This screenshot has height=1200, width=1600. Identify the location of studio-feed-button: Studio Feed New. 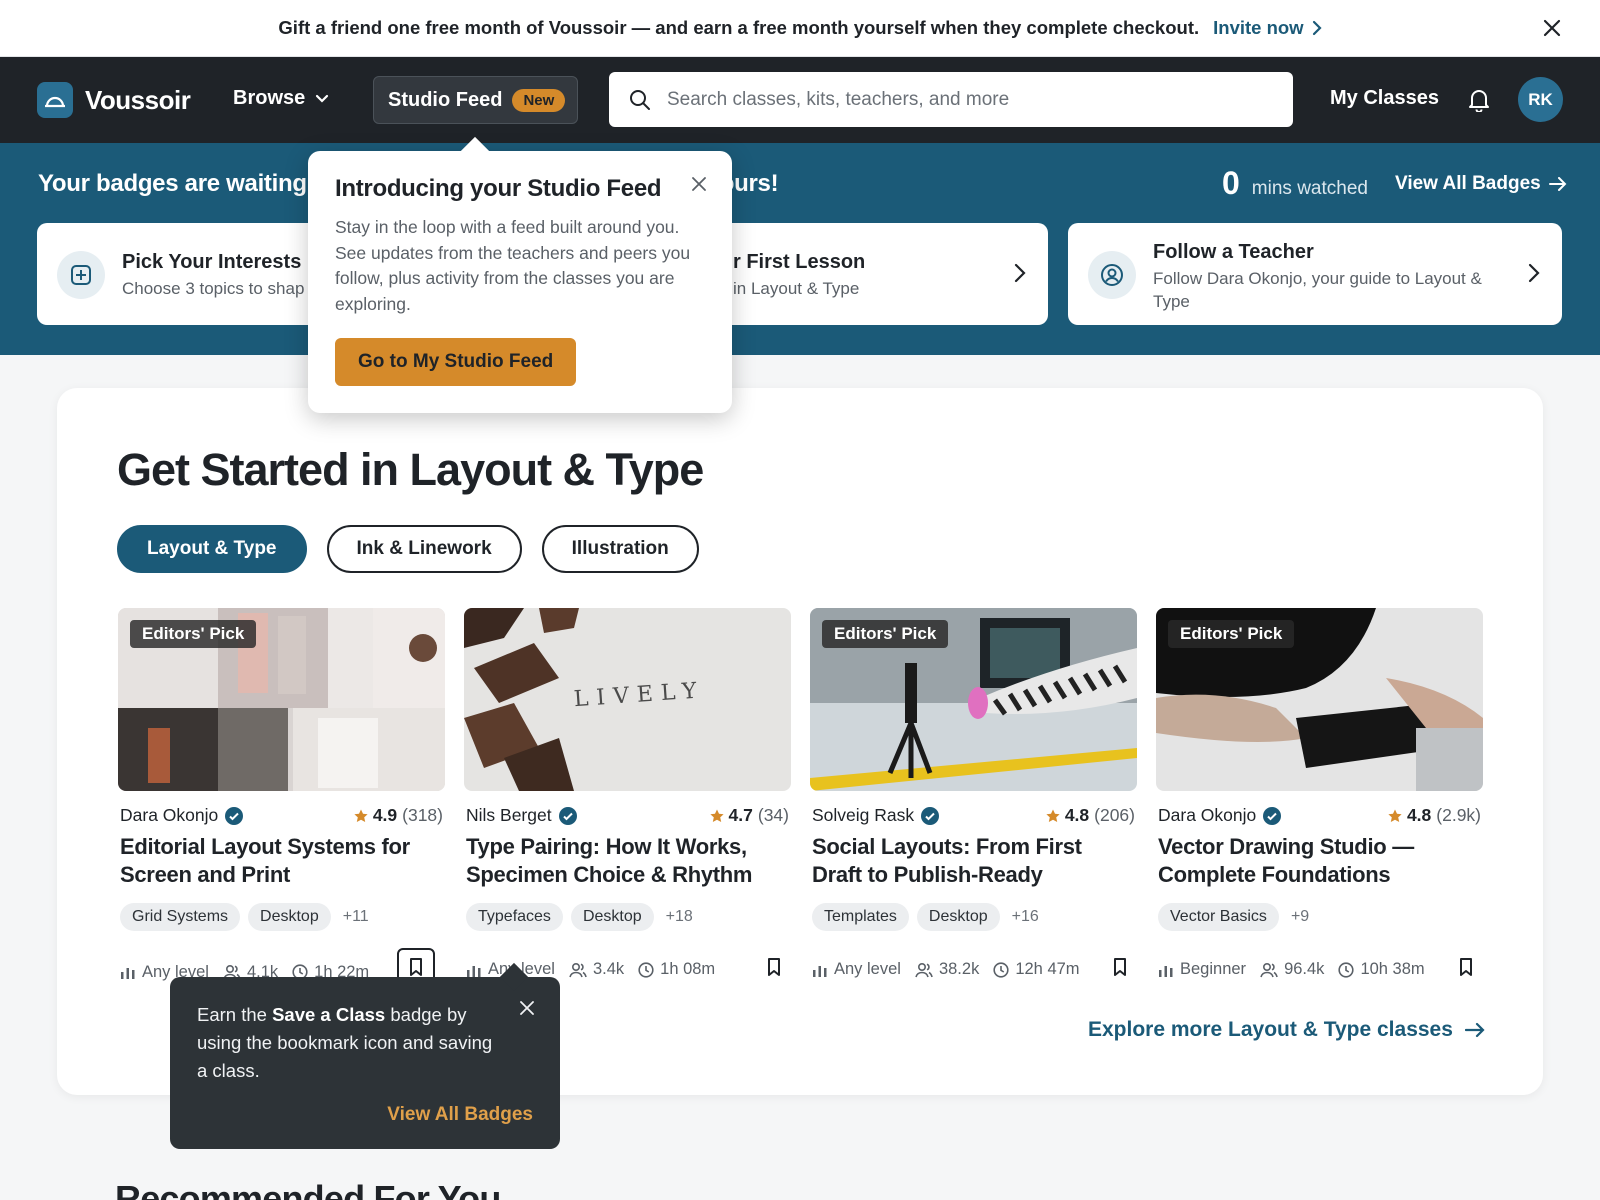
(475, 100).